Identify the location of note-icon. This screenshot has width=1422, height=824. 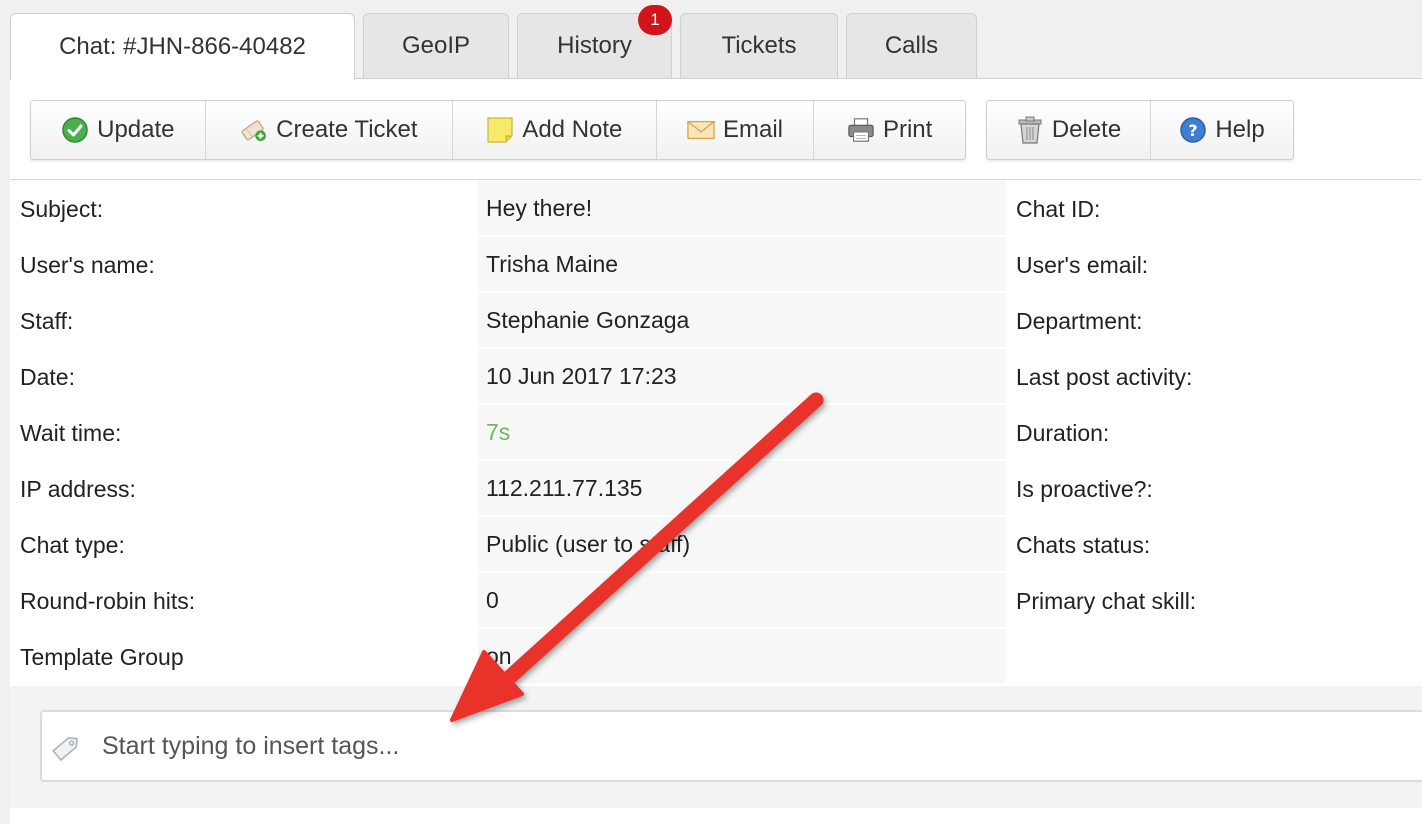
(500, 130).